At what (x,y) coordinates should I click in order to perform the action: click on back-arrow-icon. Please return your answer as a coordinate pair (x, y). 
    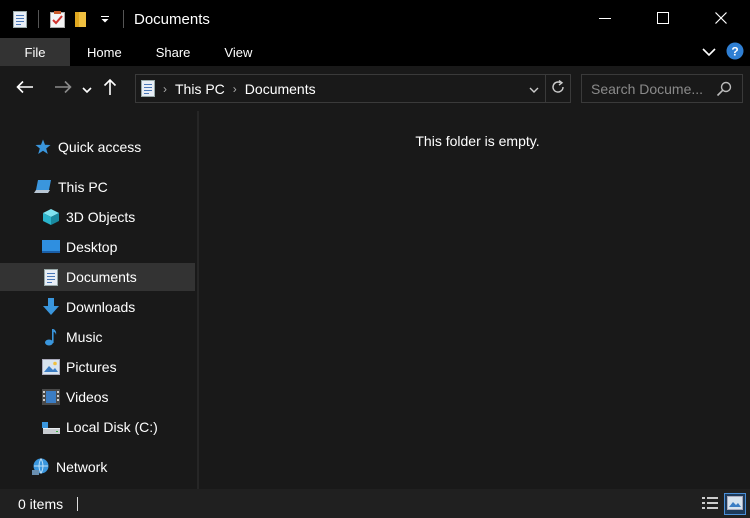
    Looking at the image, I should click on (25, 88).